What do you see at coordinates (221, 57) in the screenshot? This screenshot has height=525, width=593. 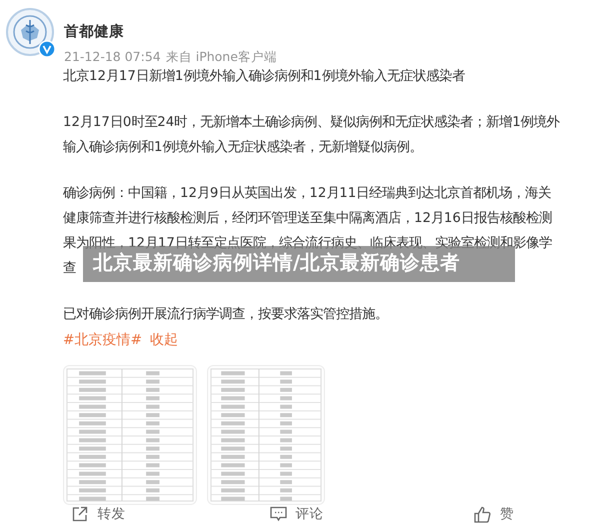 I see `post-source: 来自 iPhone客户端` at bounding box center [221, 57].